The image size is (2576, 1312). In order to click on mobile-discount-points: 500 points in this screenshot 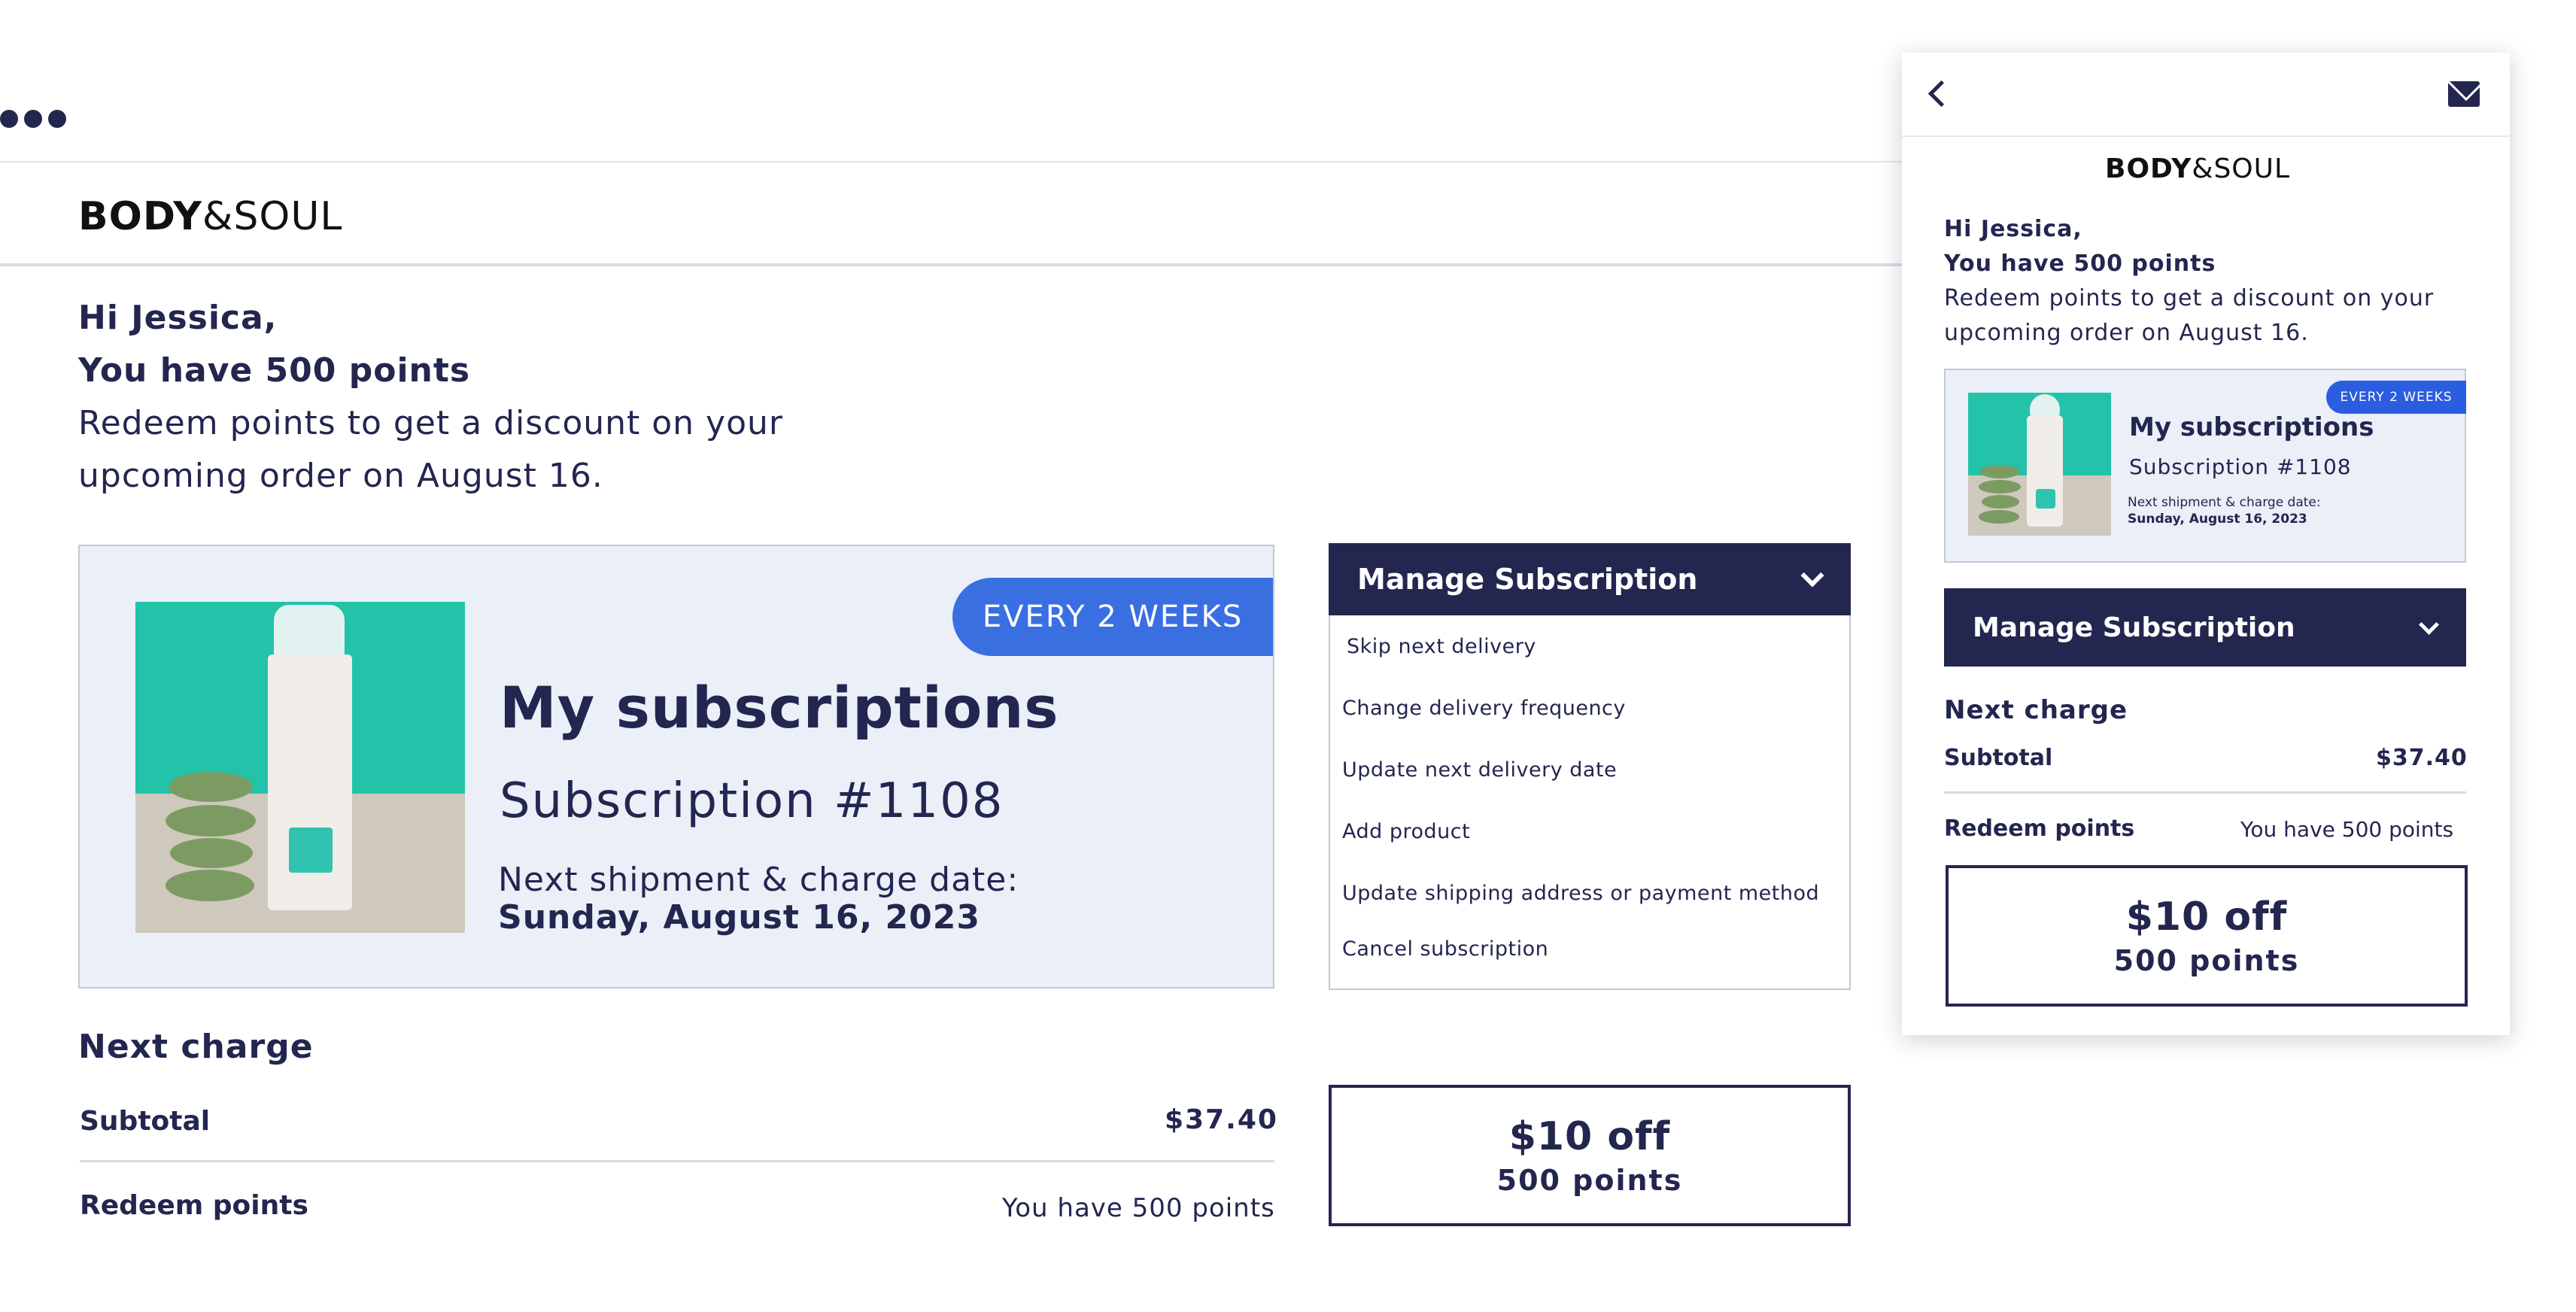, I will do `click(2206, 960)`.